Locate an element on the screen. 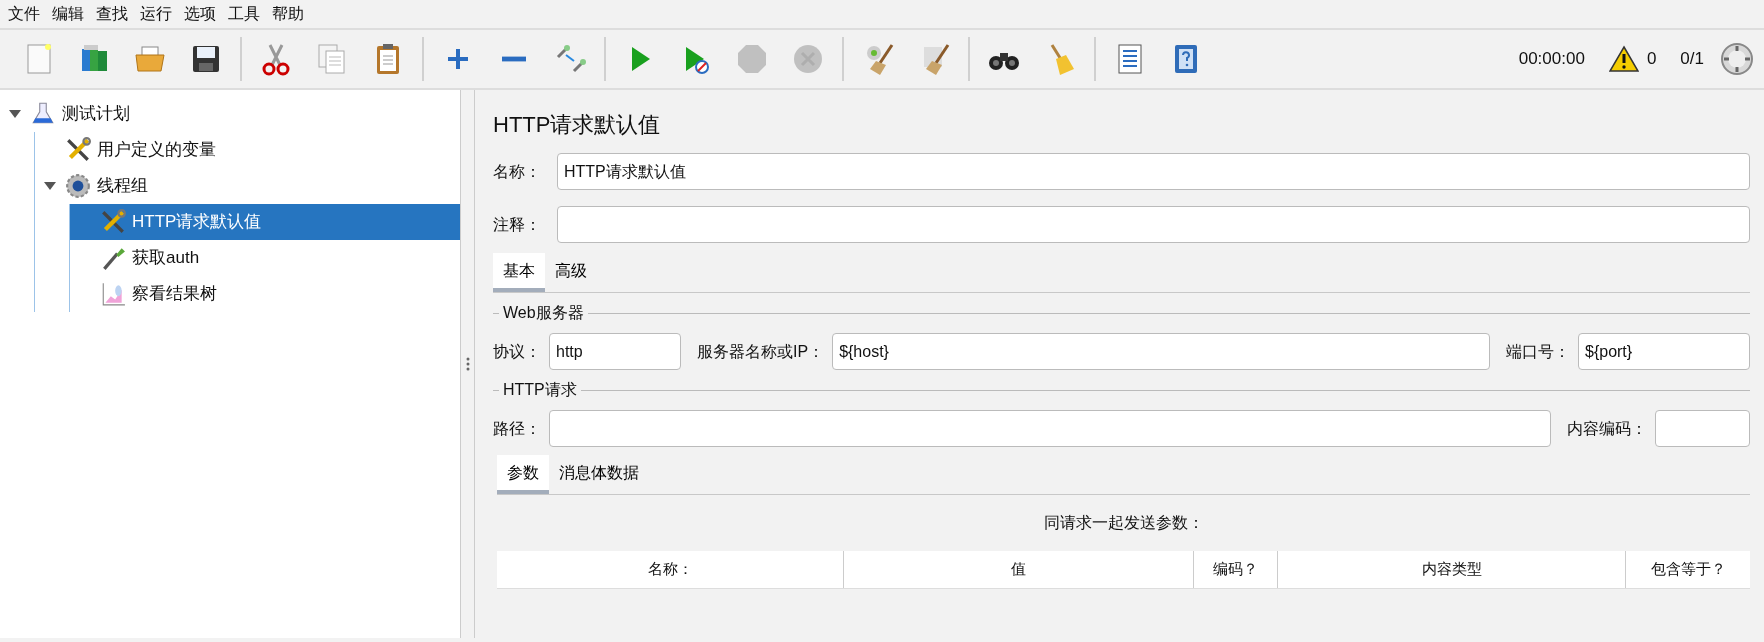 The image size is (1764, 642). column-header: 内容类型 is located at coordinates (1452, 569).